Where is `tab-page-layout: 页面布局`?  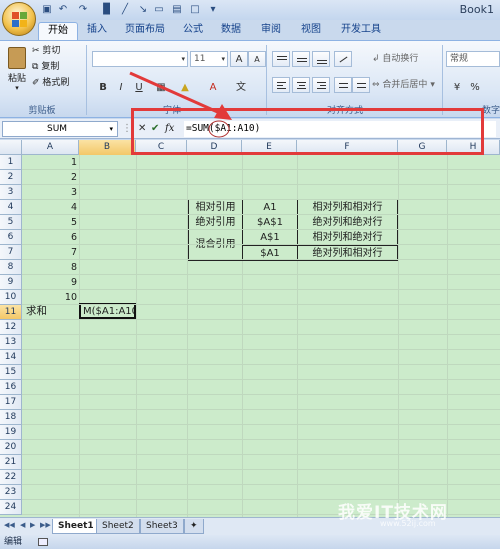
tab-page-layout: 页面布局 is located at coordinates (145, 31).